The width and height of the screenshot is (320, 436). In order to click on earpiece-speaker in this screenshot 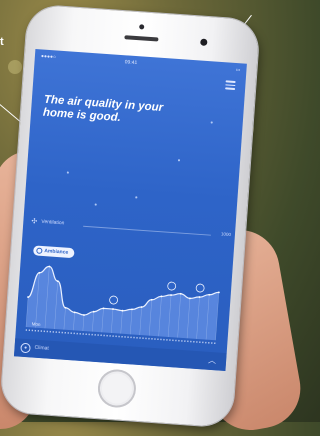, I will do `click(141, 38)`.